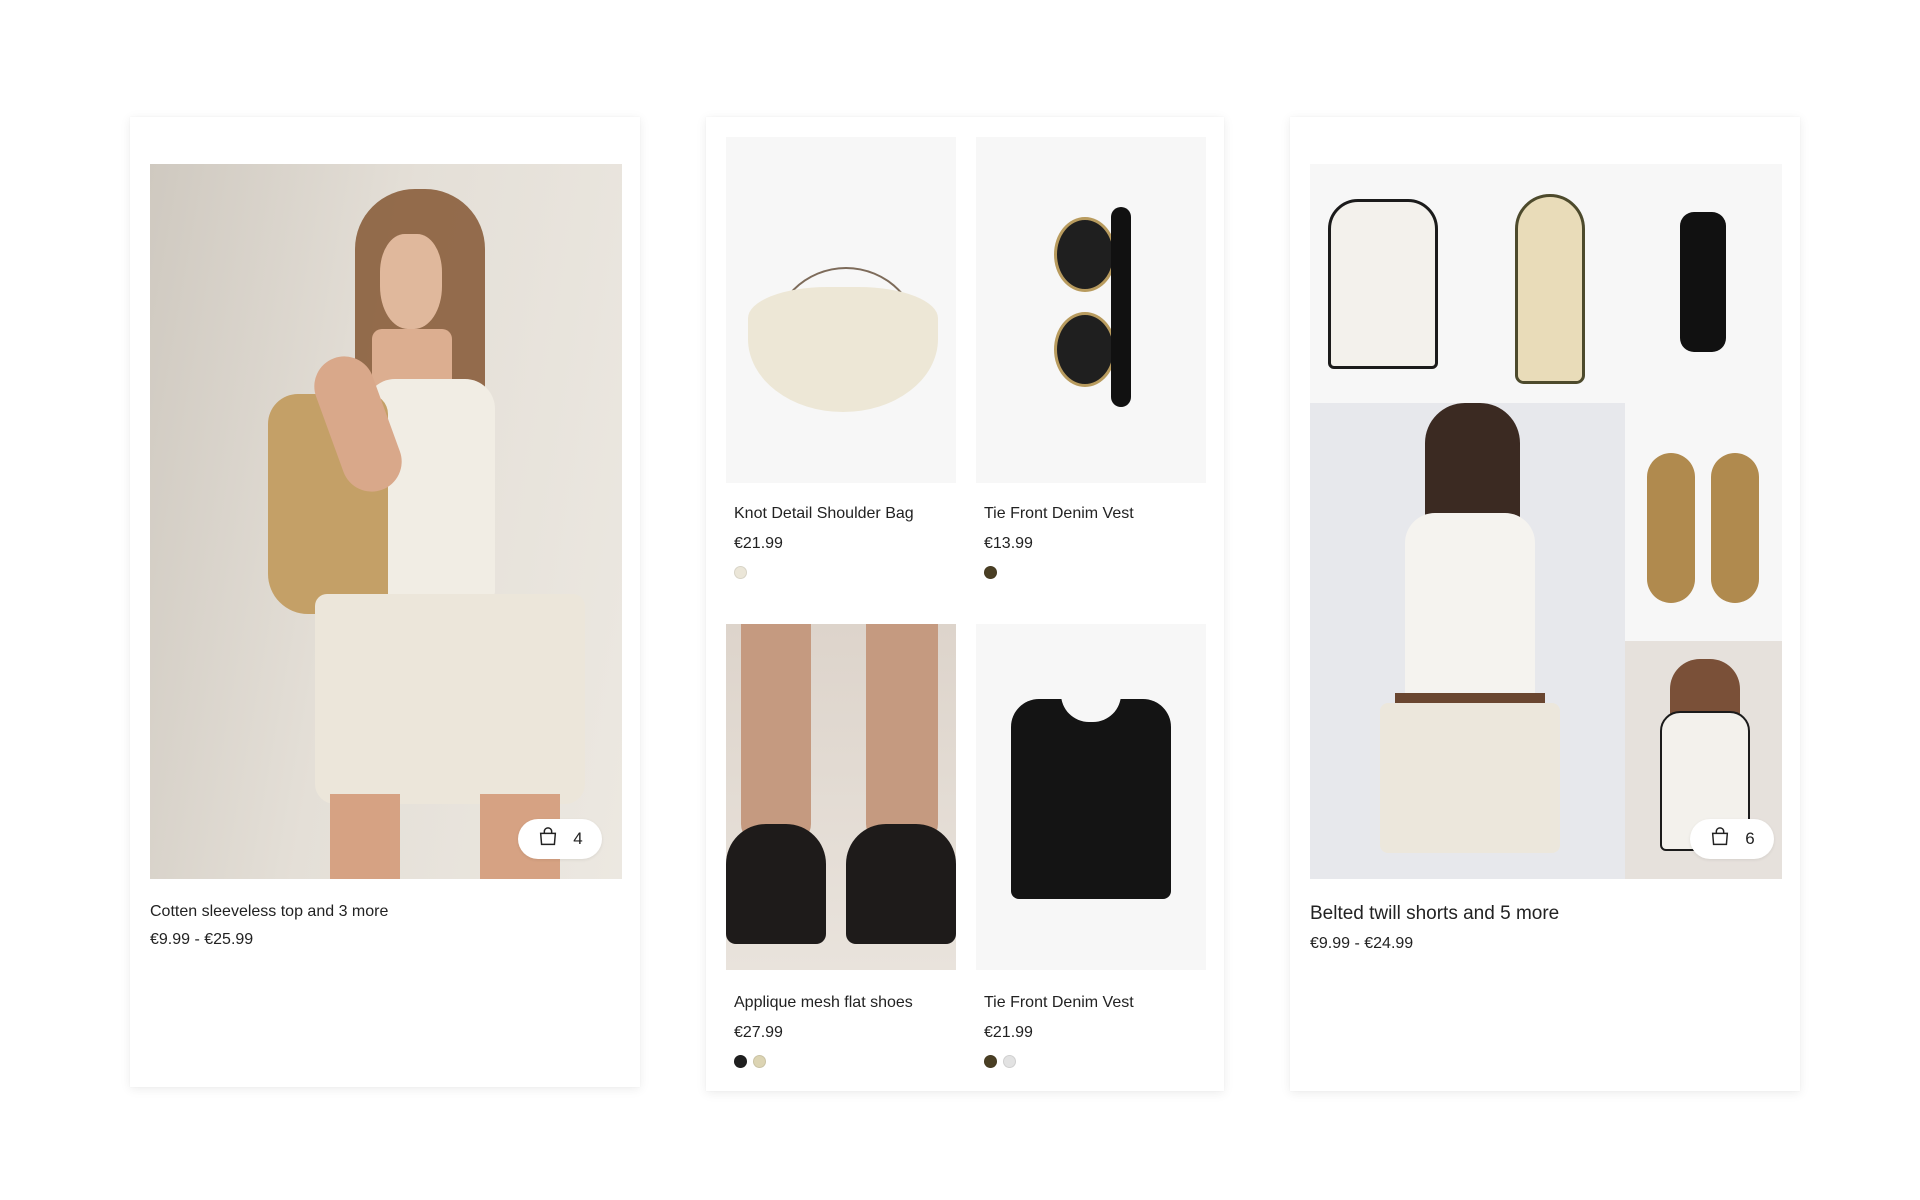 The height and width of the screenshot is (1200, 1920). I want to click on product-image-black-vest, so click(1091, 797).